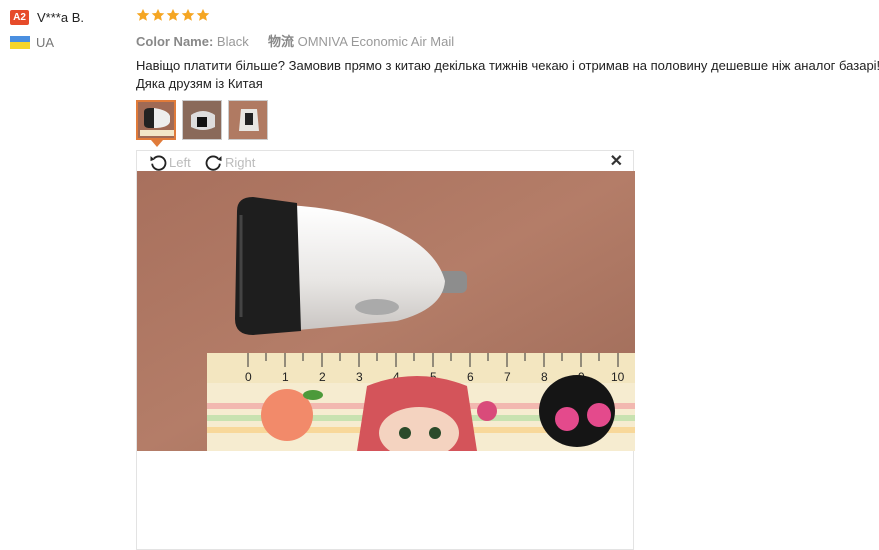 The width and height of the screenshot is (879, 550). I want to click on user-row: A2 V***a B., so click(70, 17).